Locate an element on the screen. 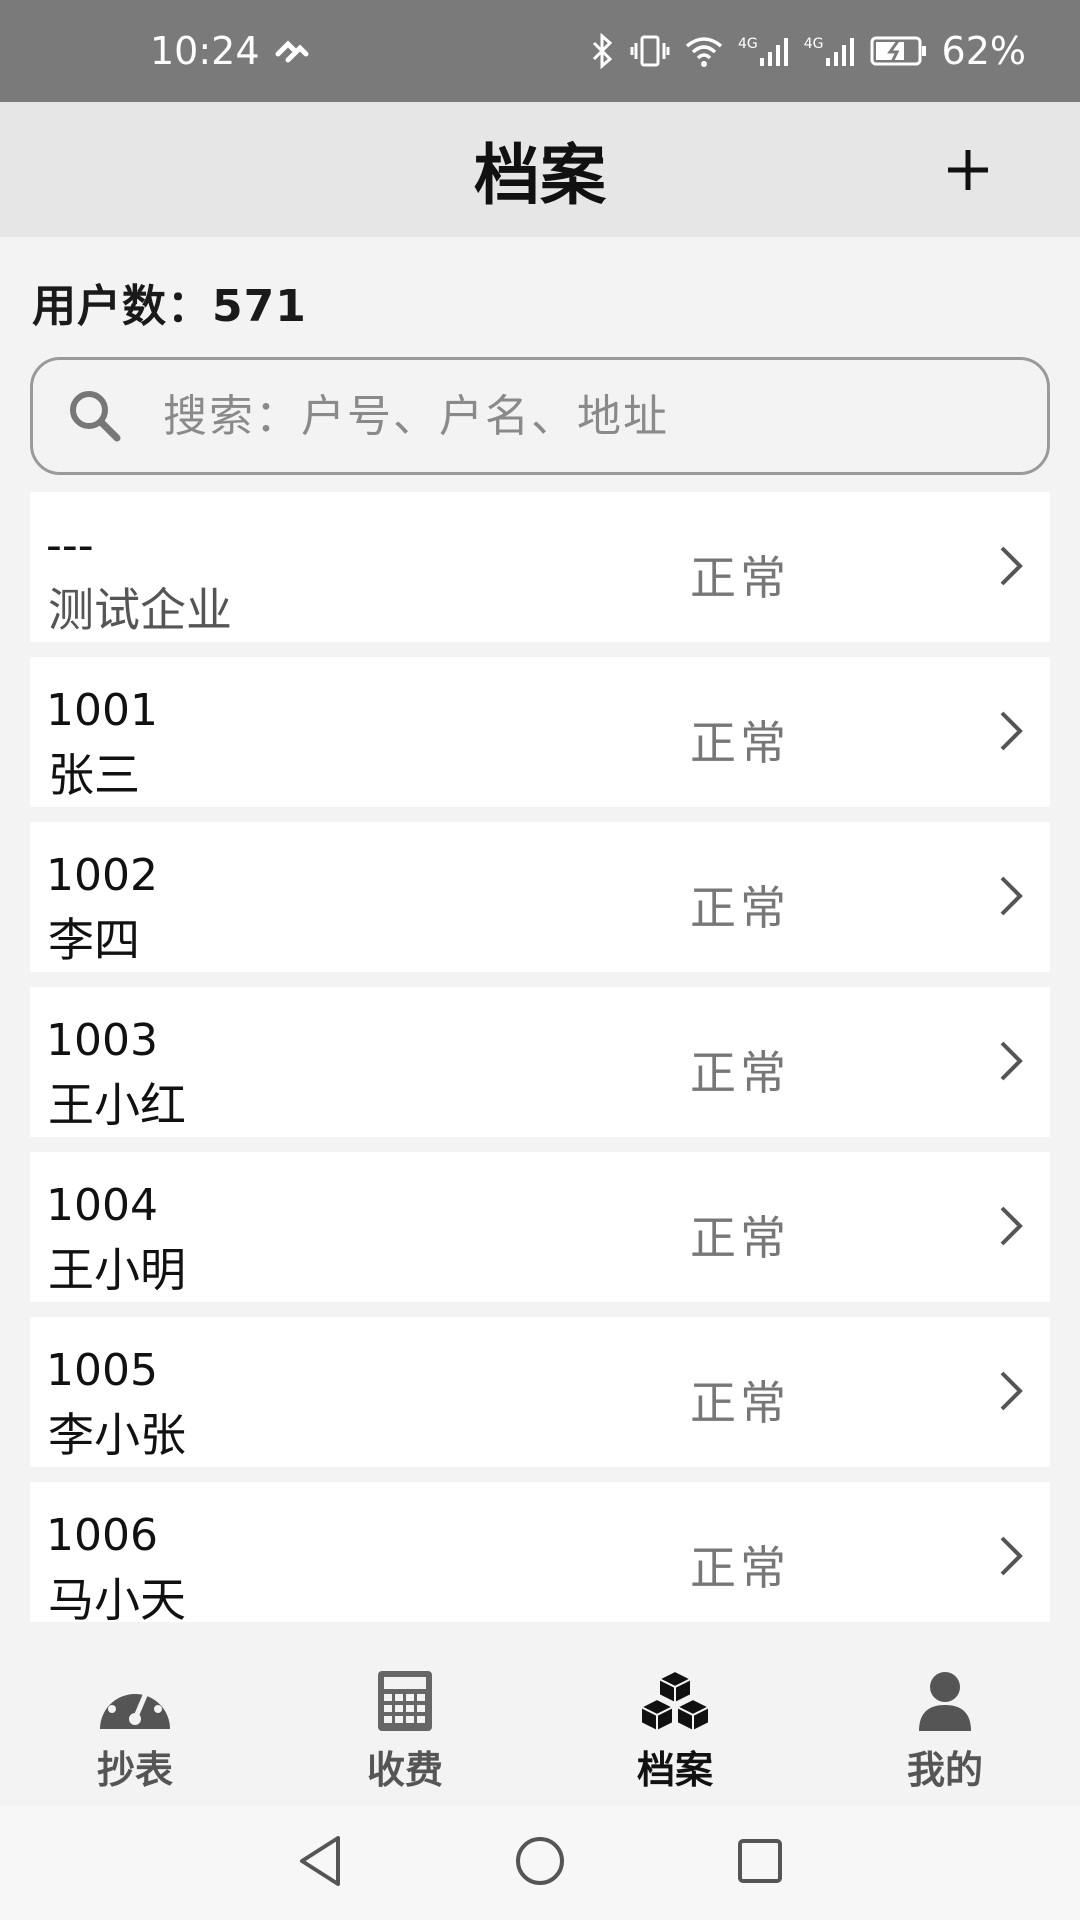 Image resolution: width=1080 pixels, height=1920 pixels. record-code: 1002 is located at coordinates (102, 875).